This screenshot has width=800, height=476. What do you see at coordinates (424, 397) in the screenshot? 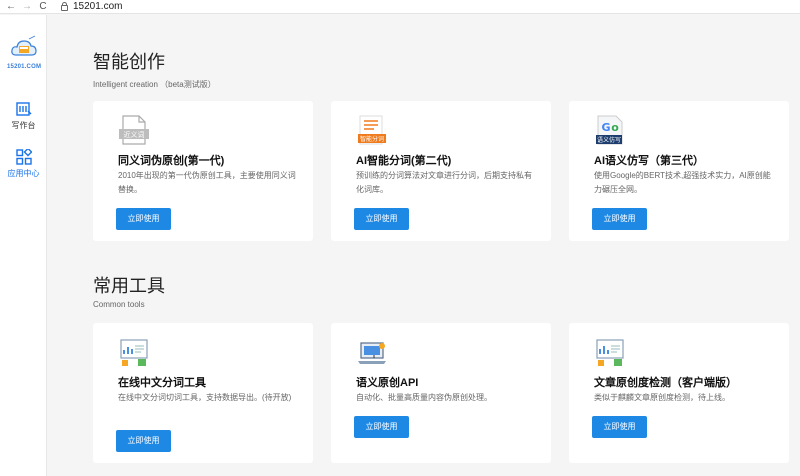
I see `card-description: 自动化、批量高质量内容伪原创处理。` at bounding box center [424, 397].